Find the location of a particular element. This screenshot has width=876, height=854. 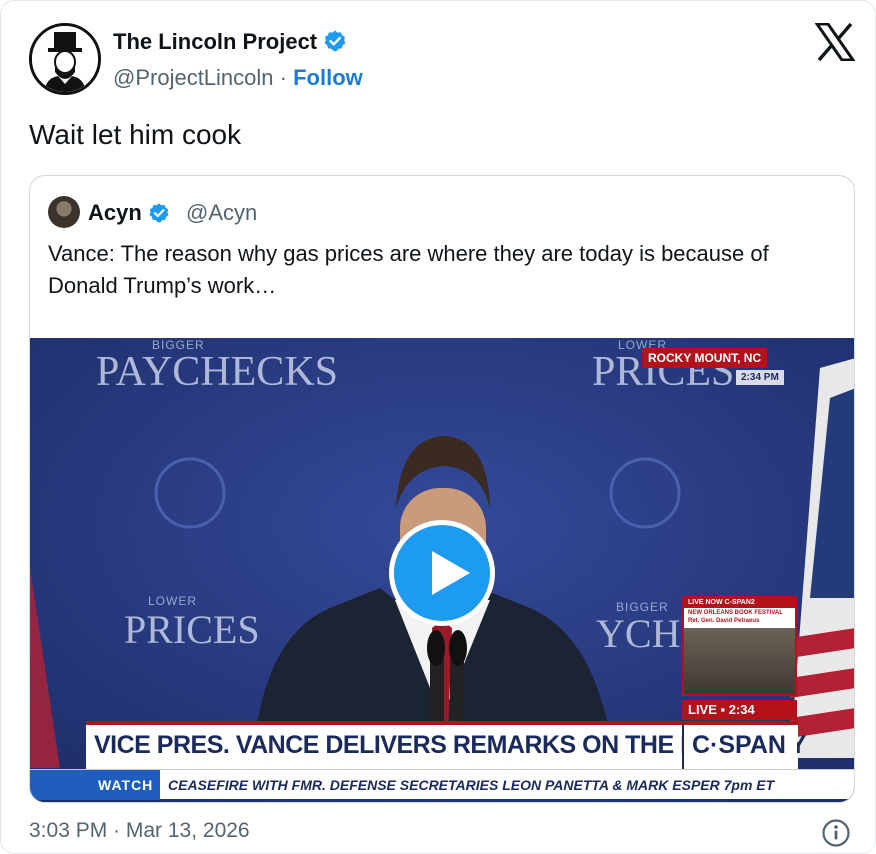

x-logo-icon is located at coordinates (835, 42).